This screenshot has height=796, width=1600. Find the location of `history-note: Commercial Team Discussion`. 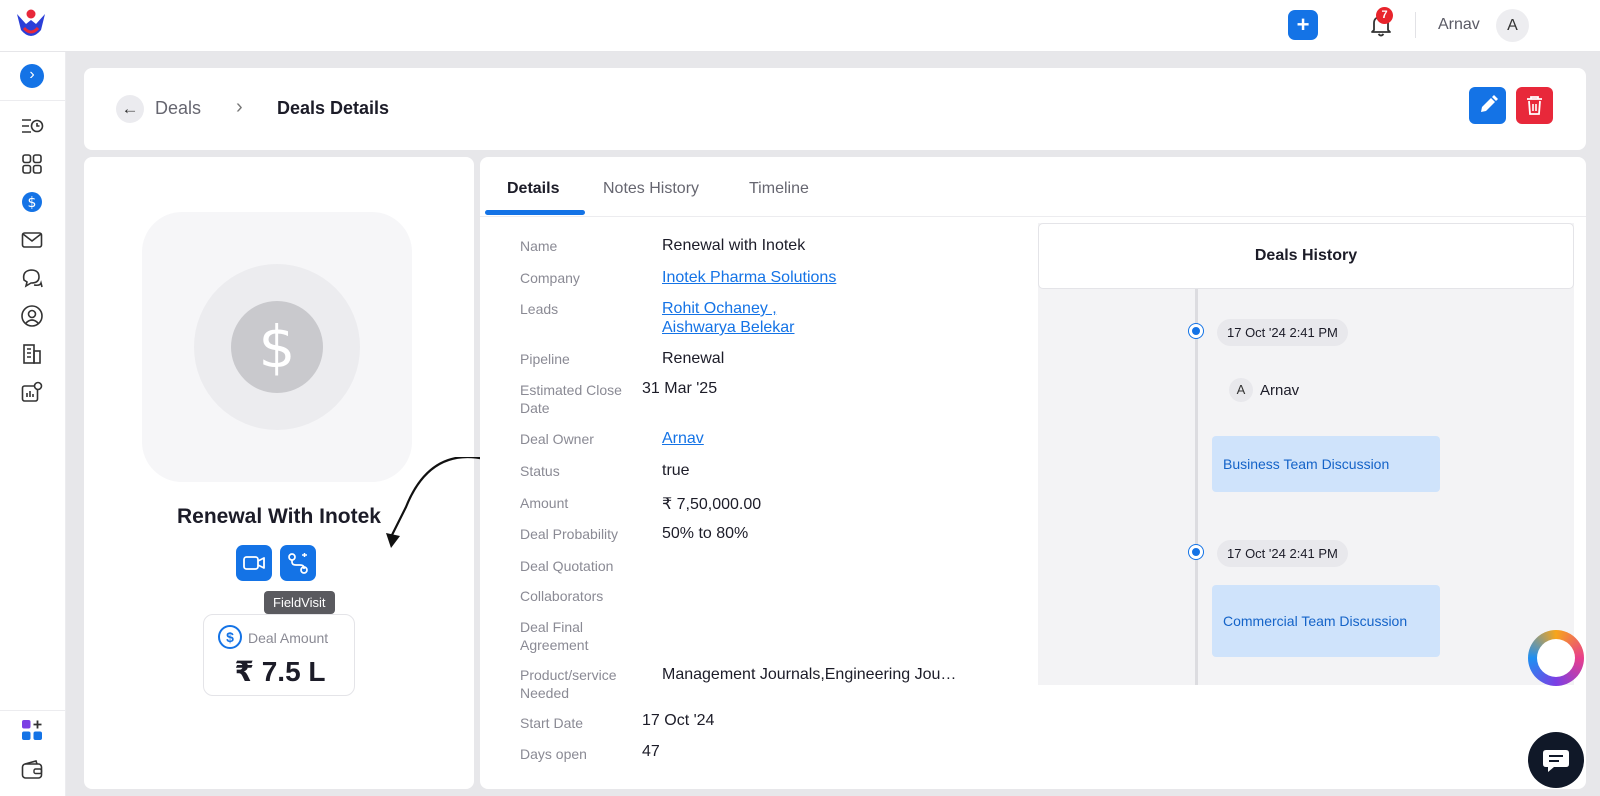

history-note: Commercial Team Discussion is located at coordinates (1326, 621).